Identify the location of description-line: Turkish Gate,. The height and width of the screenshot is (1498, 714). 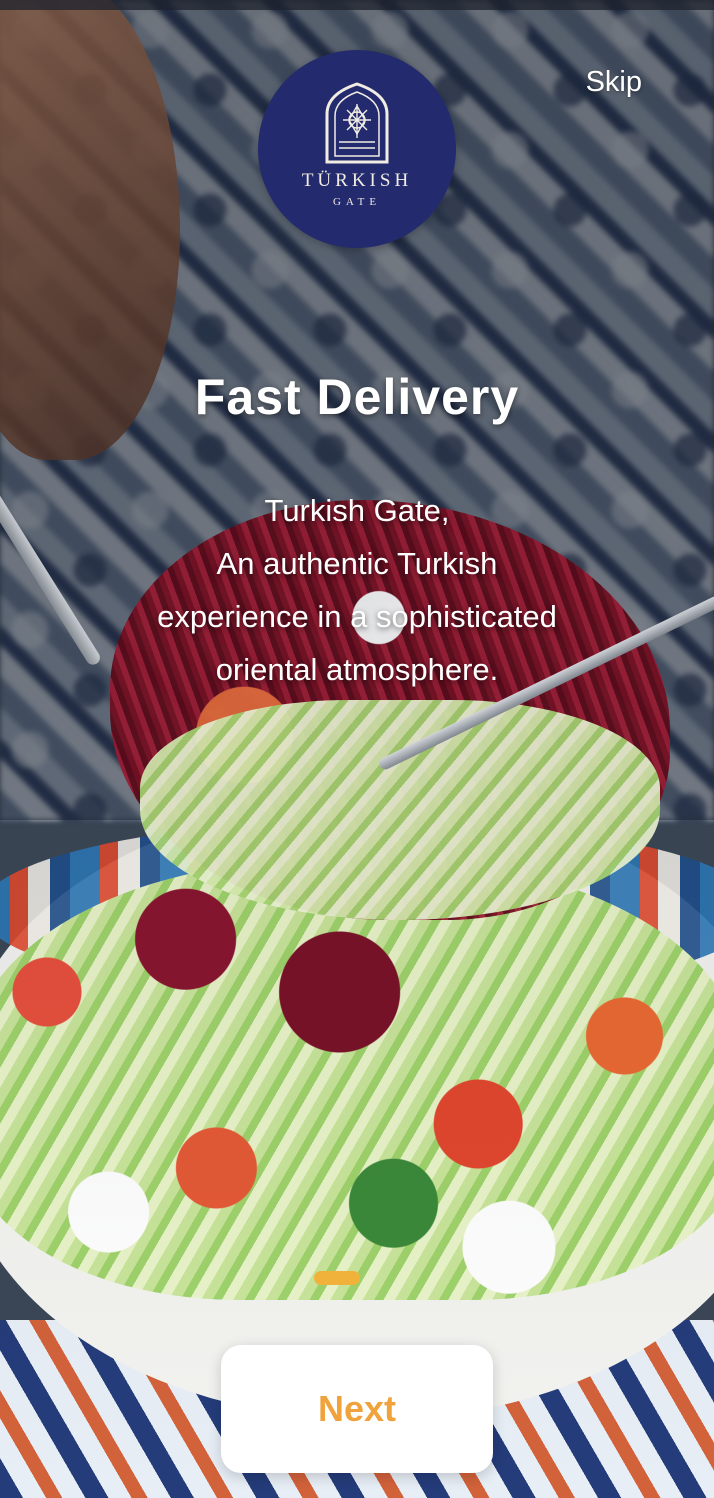
(357, 510).